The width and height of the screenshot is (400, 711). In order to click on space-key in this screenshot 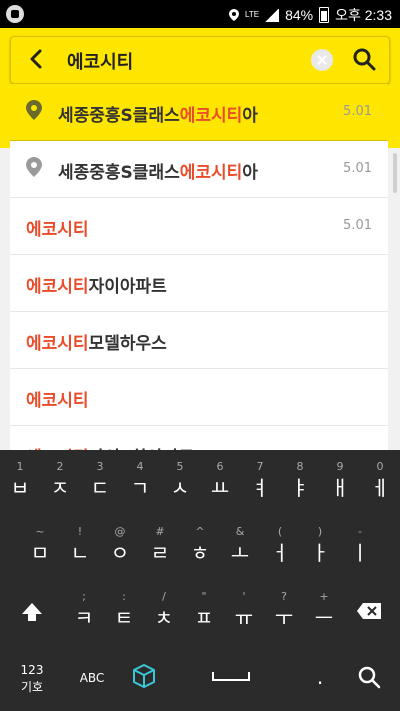, I will do `click(231, 677)`.